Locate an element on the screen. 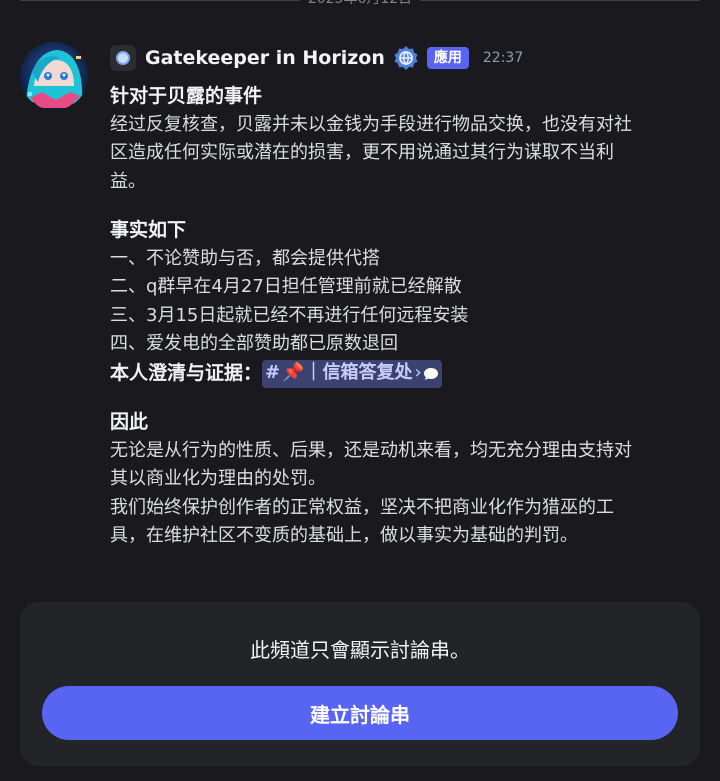  channel-mention-name: ｜信箱答复处 is located at coordinates (358, 373).